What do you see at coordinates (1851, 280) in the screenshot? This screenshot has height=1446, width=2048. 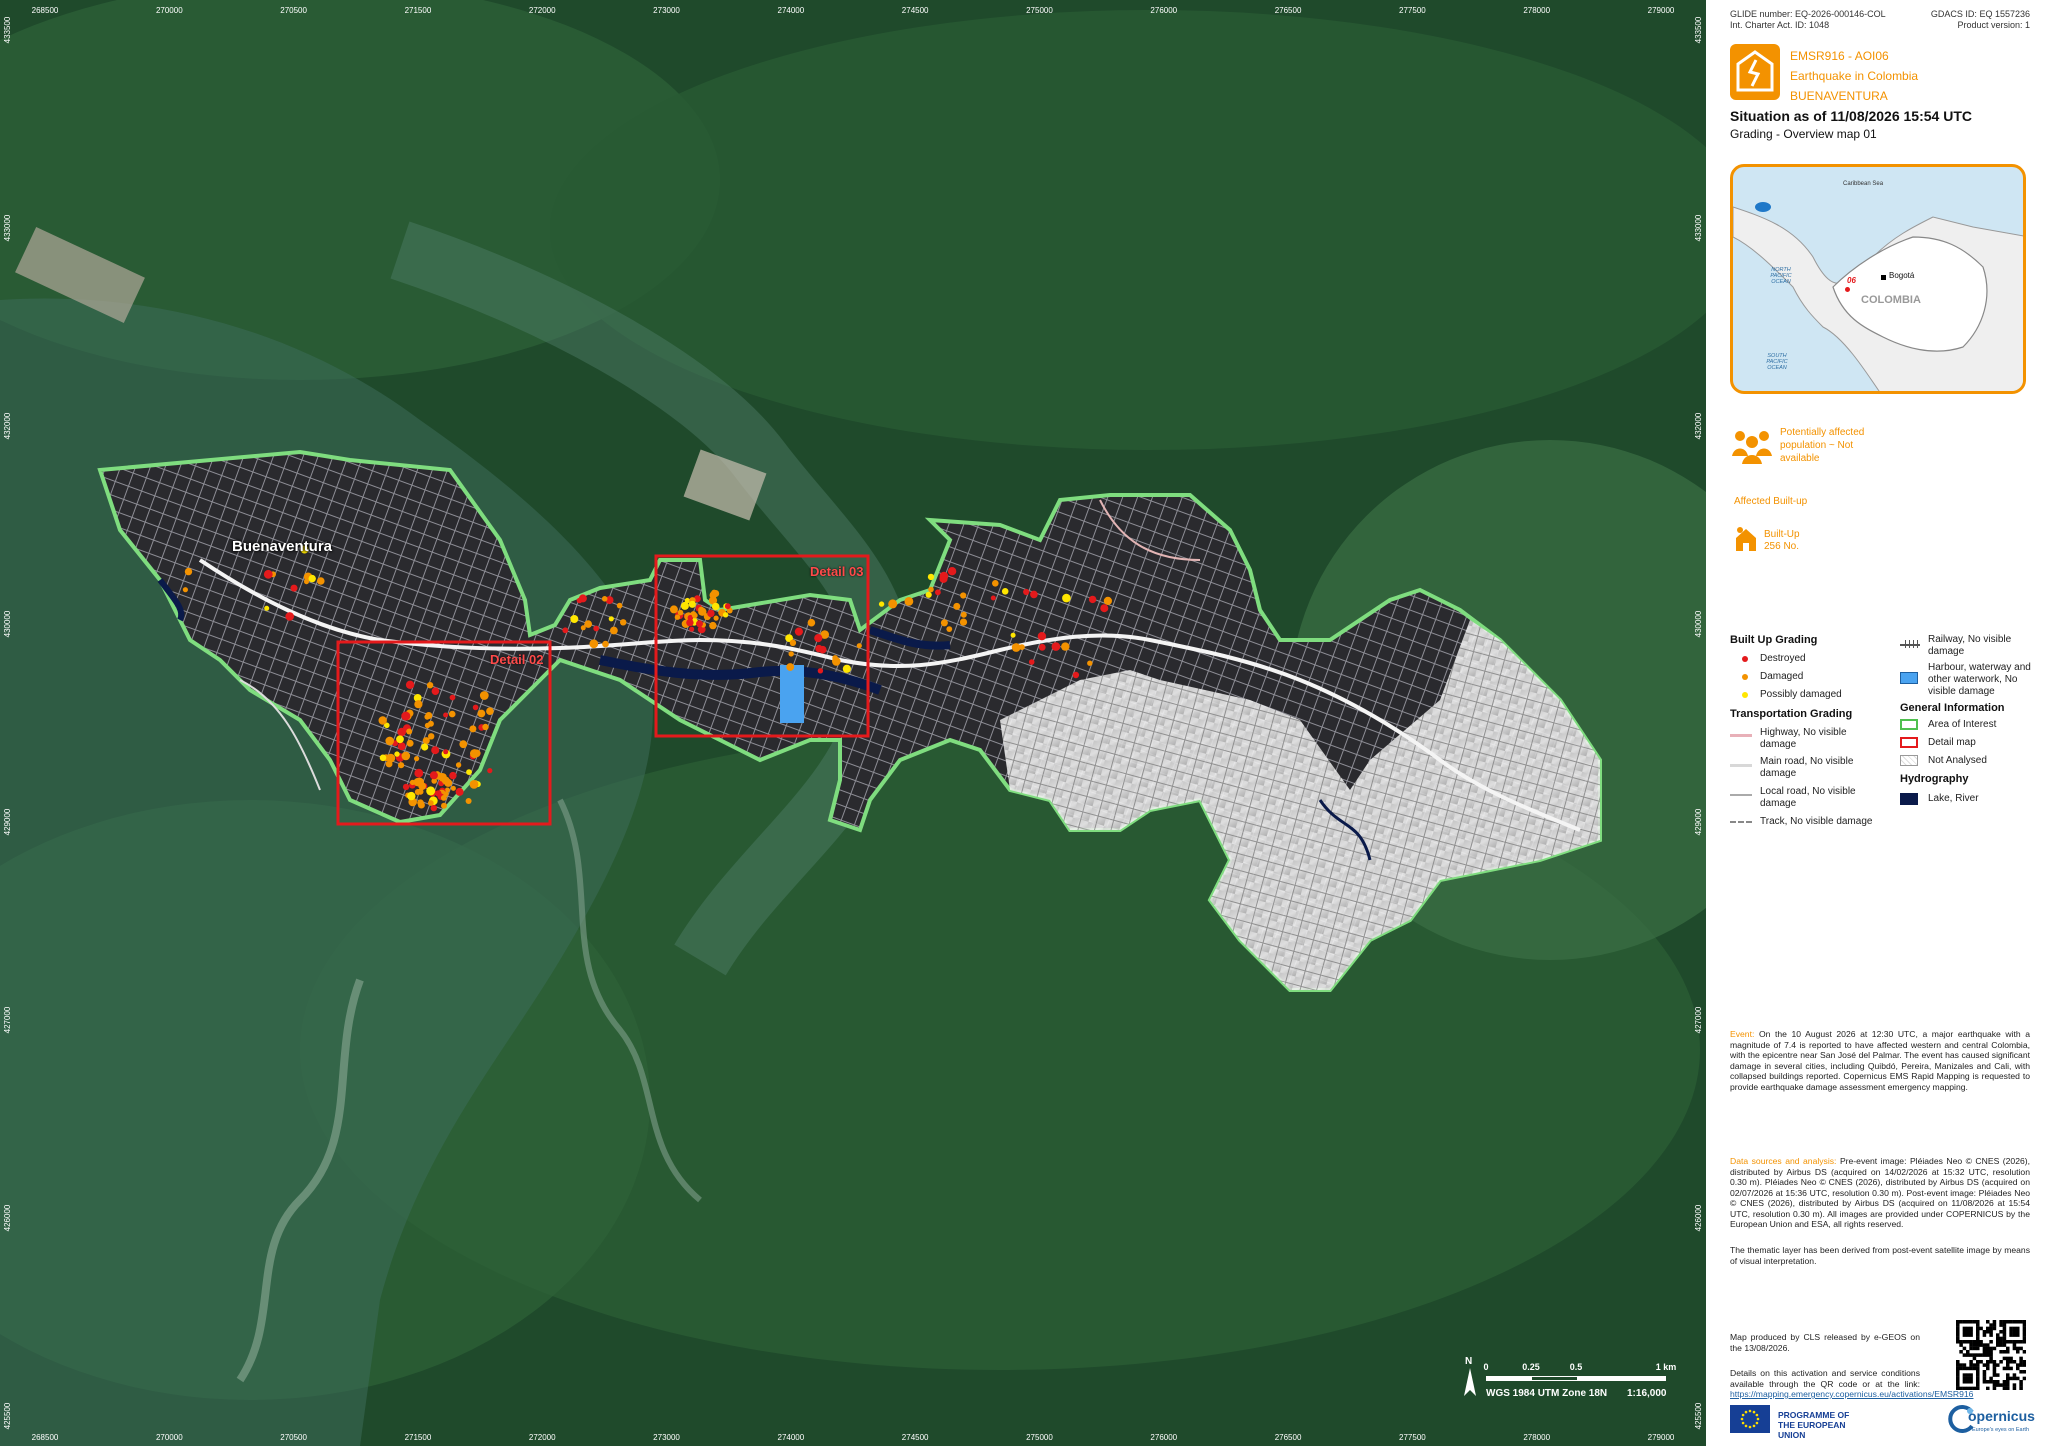 I see `inset-aoi-marker: 06` at bounding box center [1851, 280].